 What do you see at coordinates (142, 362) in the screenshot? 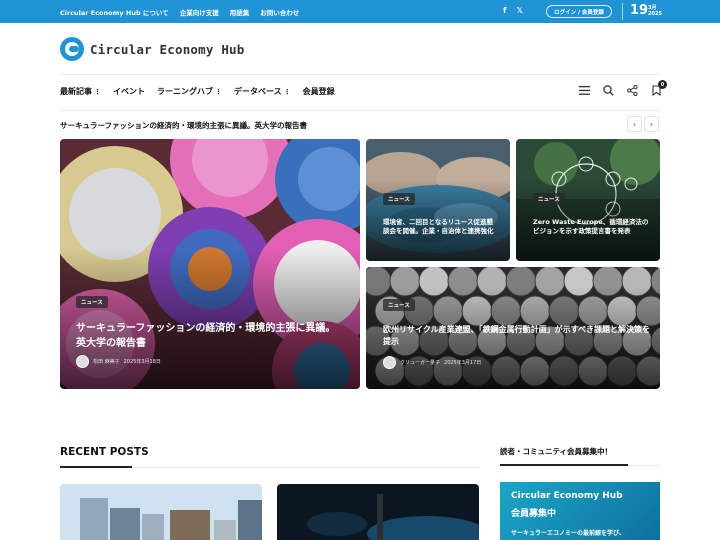
I see `post-date: 2025年3月18日` at bounding box center [142, 362].